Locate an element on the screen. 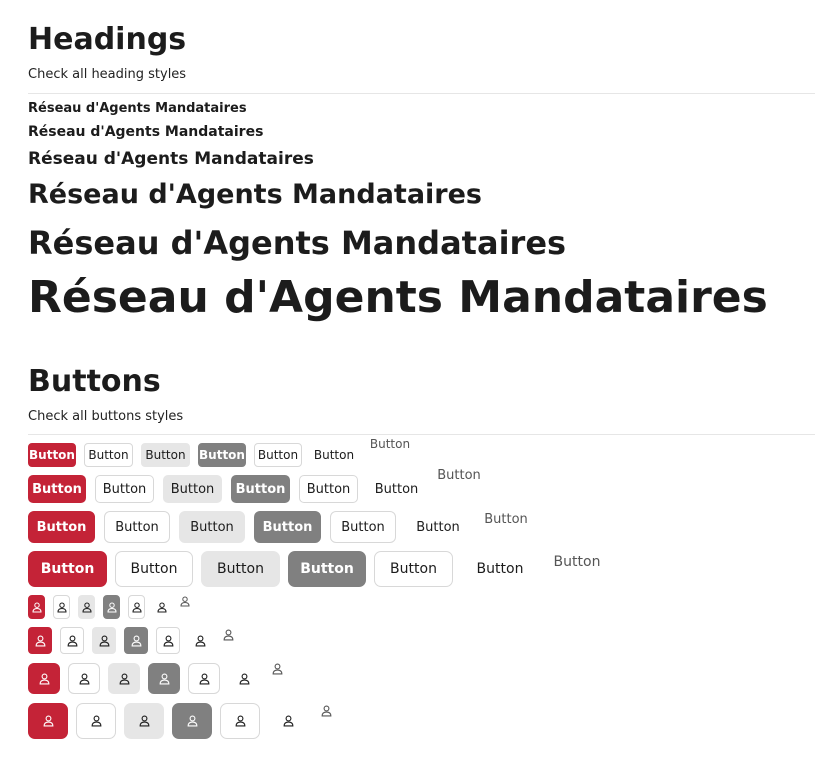 The width and height of the screenshot is (815, 773). headings-section-subtitle: Check all heading styles is located at coordinates (107, 74).